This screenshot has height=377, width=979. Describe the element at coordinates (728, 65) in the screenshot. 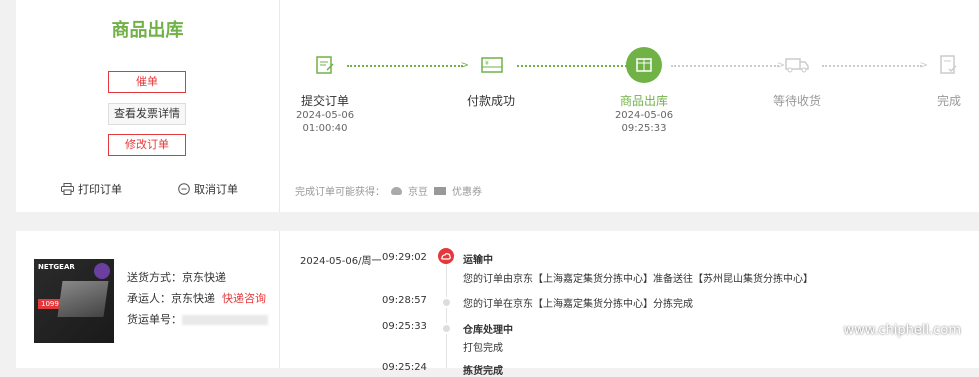

I see `progress-connector-3: >` at that location.